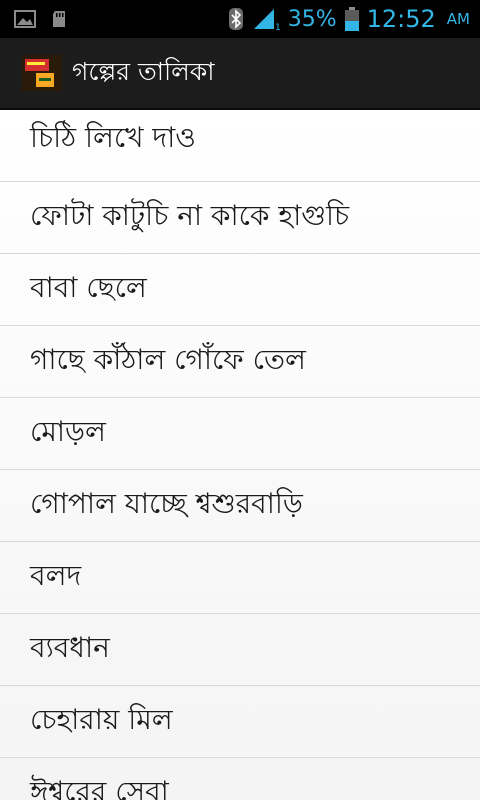 The width and height of the screenshot is (480, 800). Describe the element at coordinates (59, 19) in the screenshot. I see `sd-card-icon` at that location.